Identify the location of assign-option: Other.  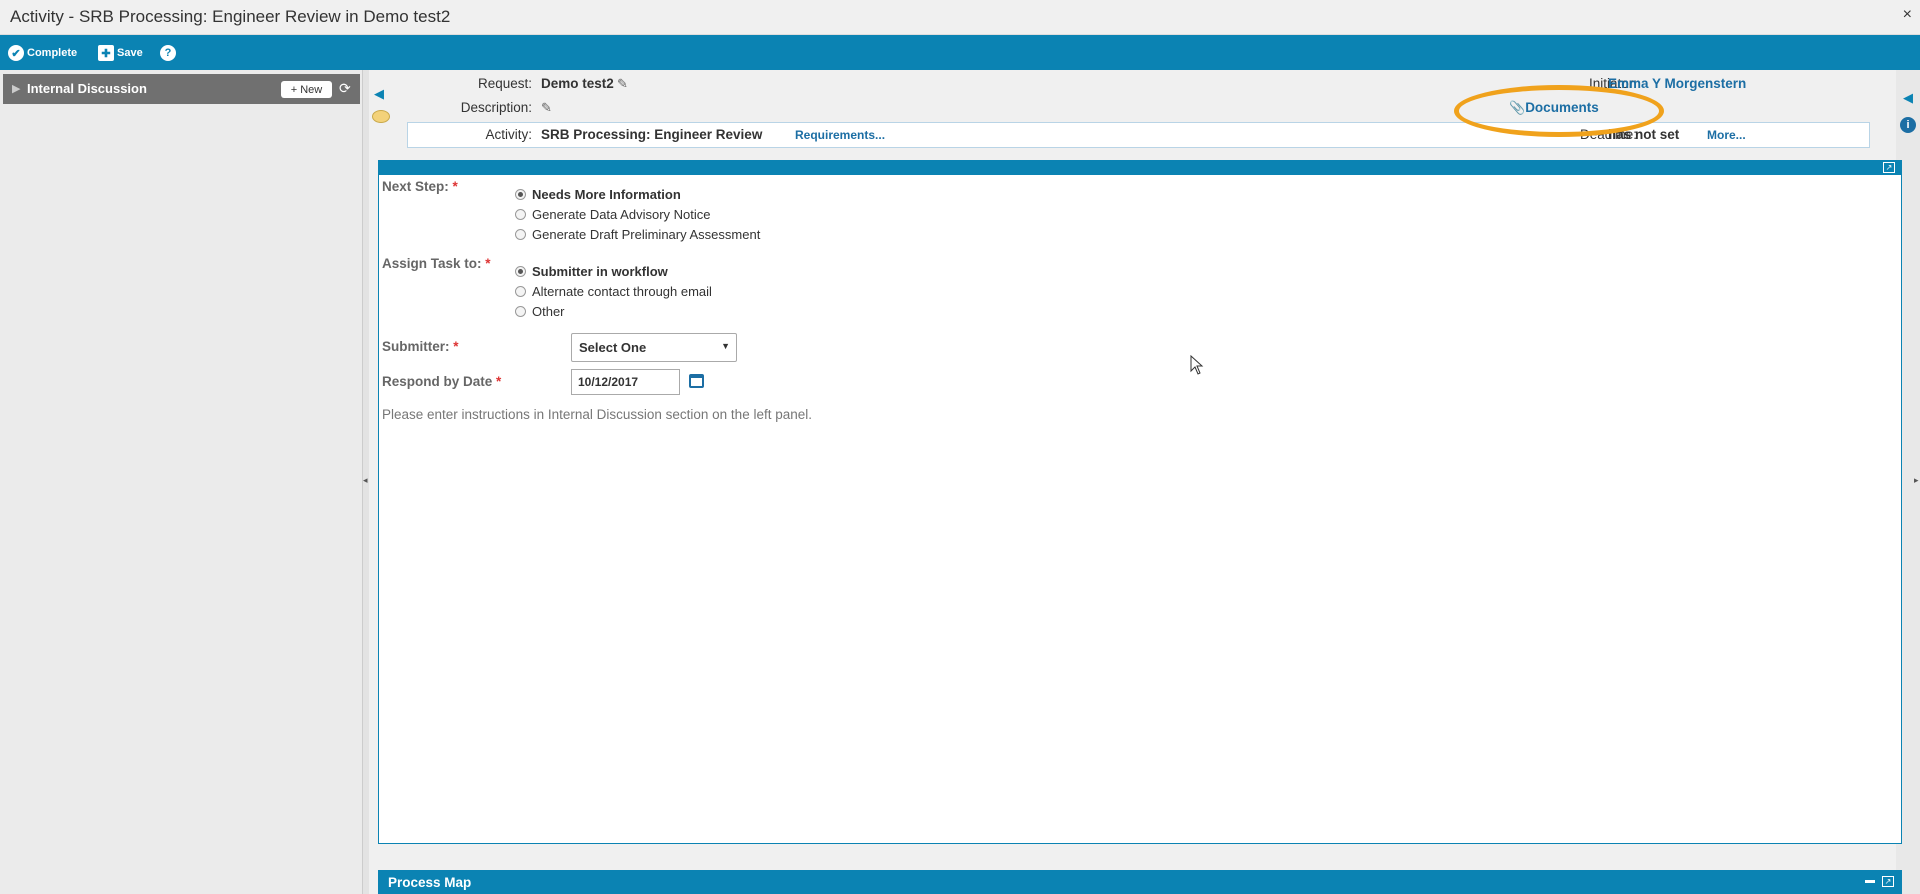
(540, 311).